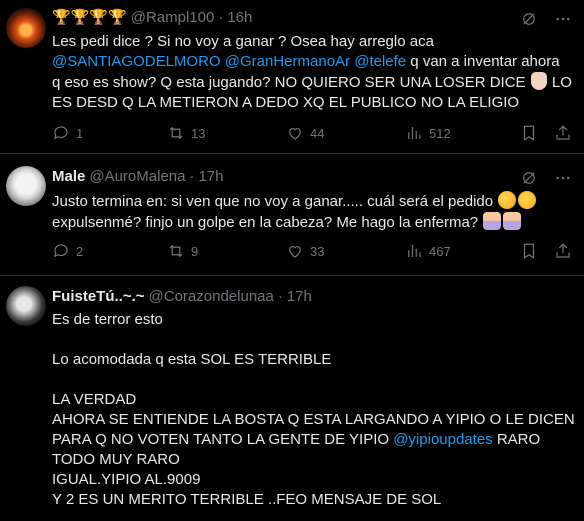 This screenshot has width=584, height=521. What do you see at coordinates (316, 320) in the screenshot?
I see `text-line: Es de terror esto` at bounding box center [316, 320].